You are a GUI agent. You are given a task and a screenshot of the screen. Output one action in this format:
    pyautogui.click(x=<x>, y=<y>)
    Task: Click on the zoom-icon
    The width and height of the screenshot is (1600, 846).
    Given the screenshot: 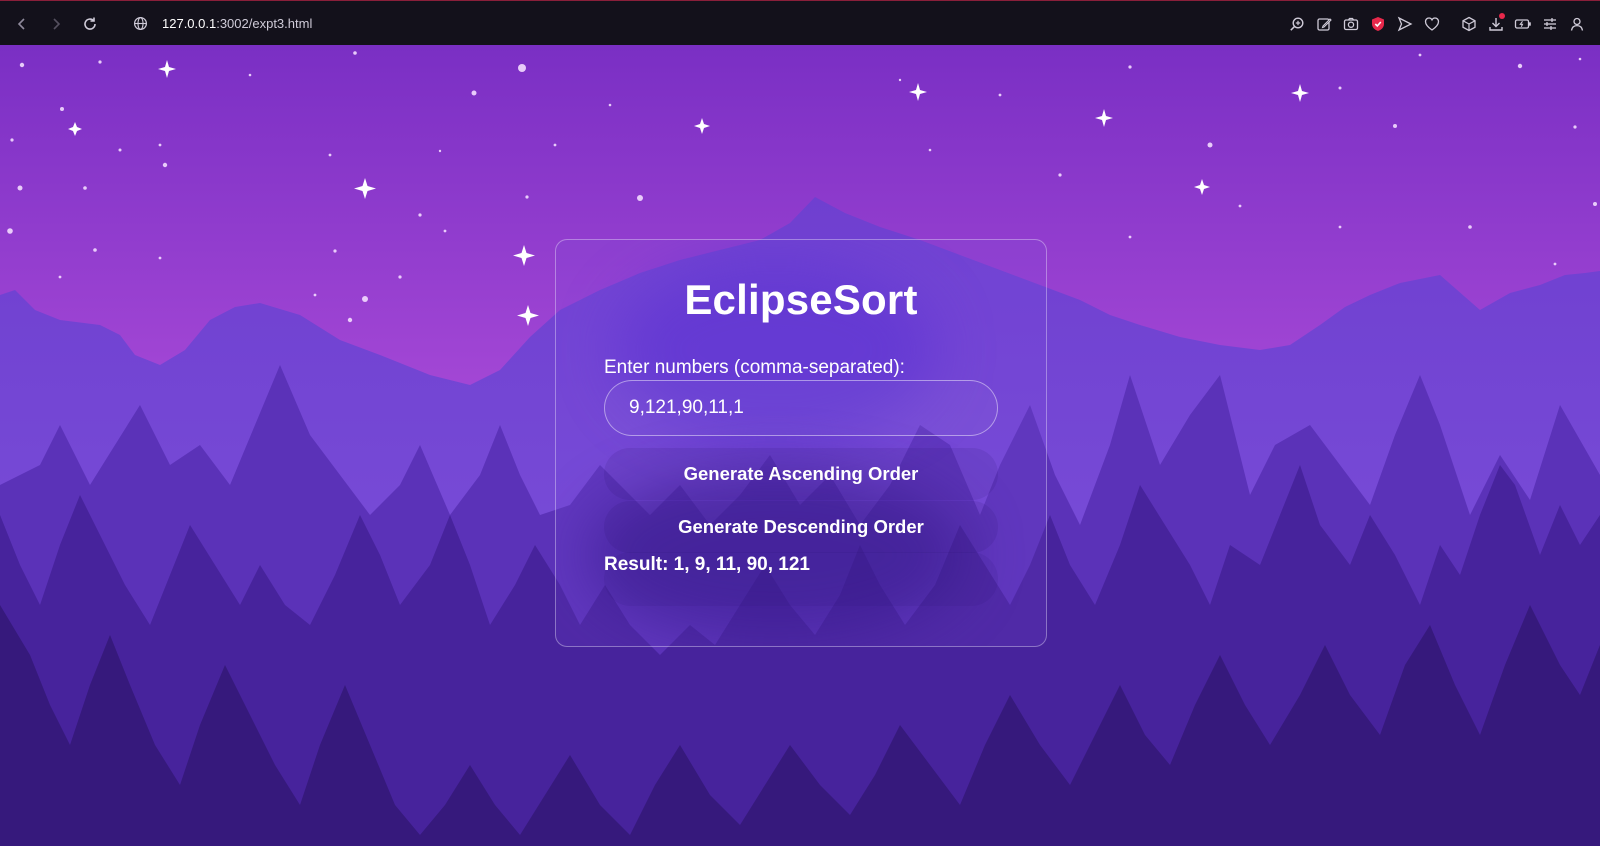 What is the action you would take?
    pyautogui.click(x=1296, y=24)
    